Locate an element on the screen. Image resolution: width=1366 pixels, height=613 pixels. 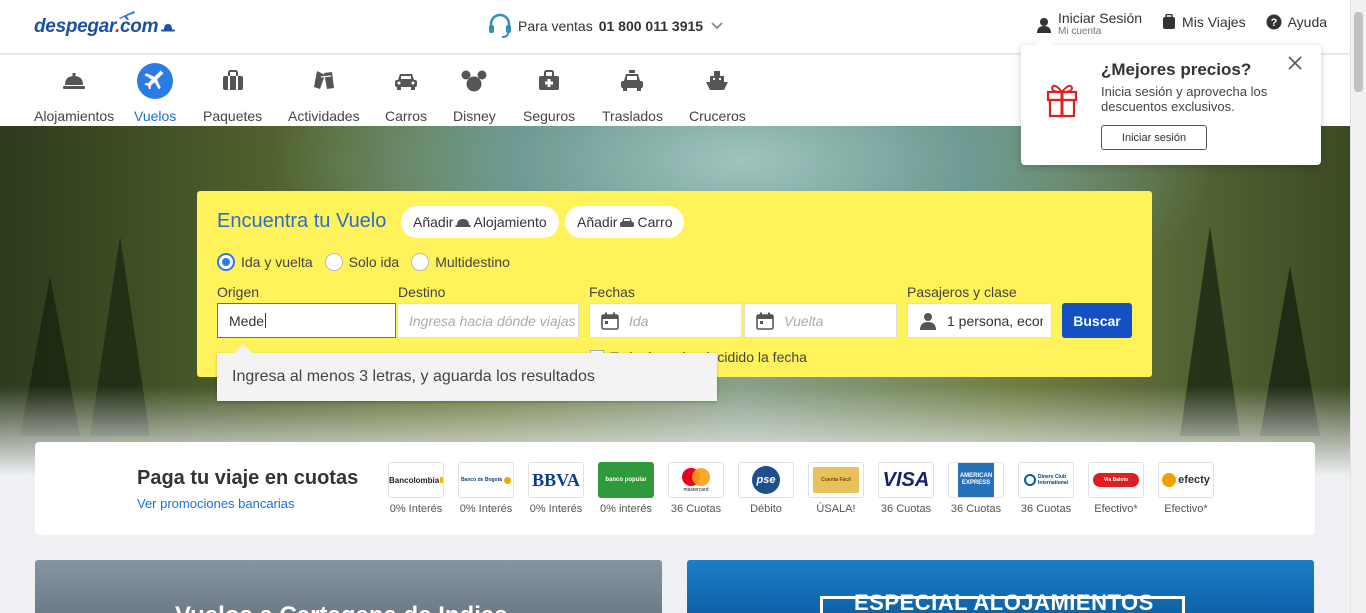
scrollbar-thumb is located at coordinates (1358, 52).